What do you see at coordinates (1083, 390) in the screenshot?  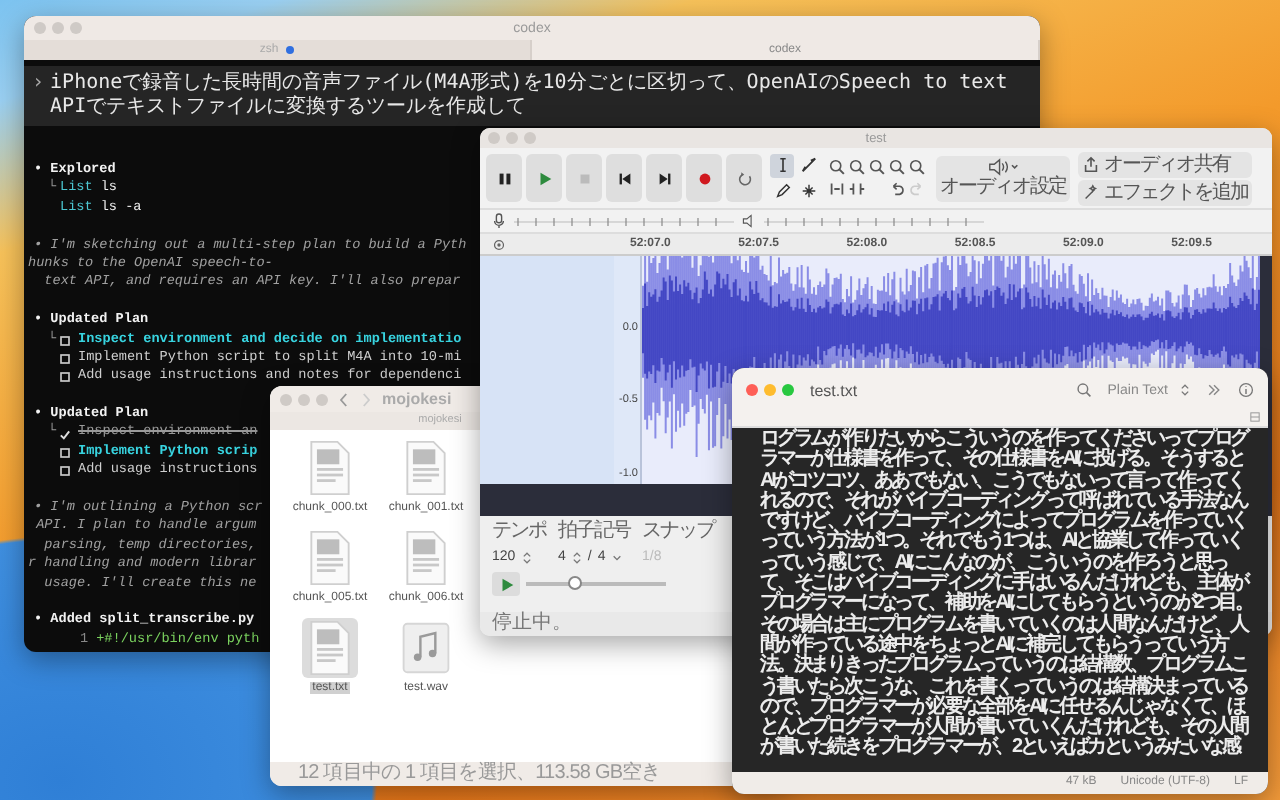 I see `search-icon` at bounding box center [1083, 390].